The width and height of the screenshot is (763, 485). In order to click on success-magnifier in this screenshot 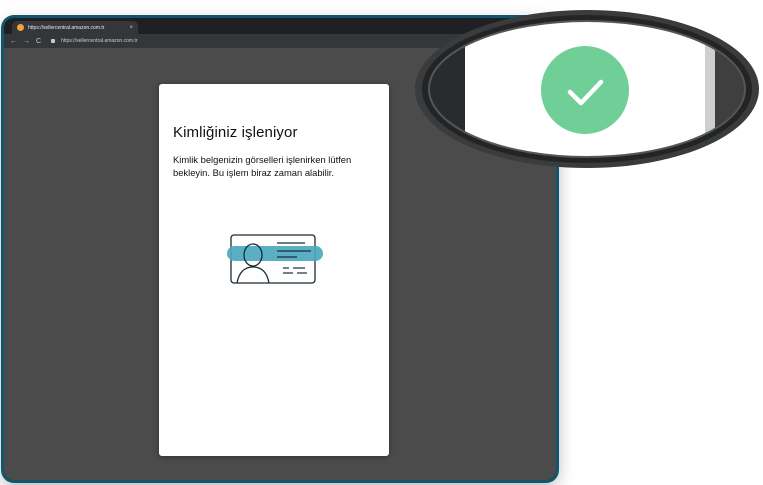, I will do `click(587, 89)`.